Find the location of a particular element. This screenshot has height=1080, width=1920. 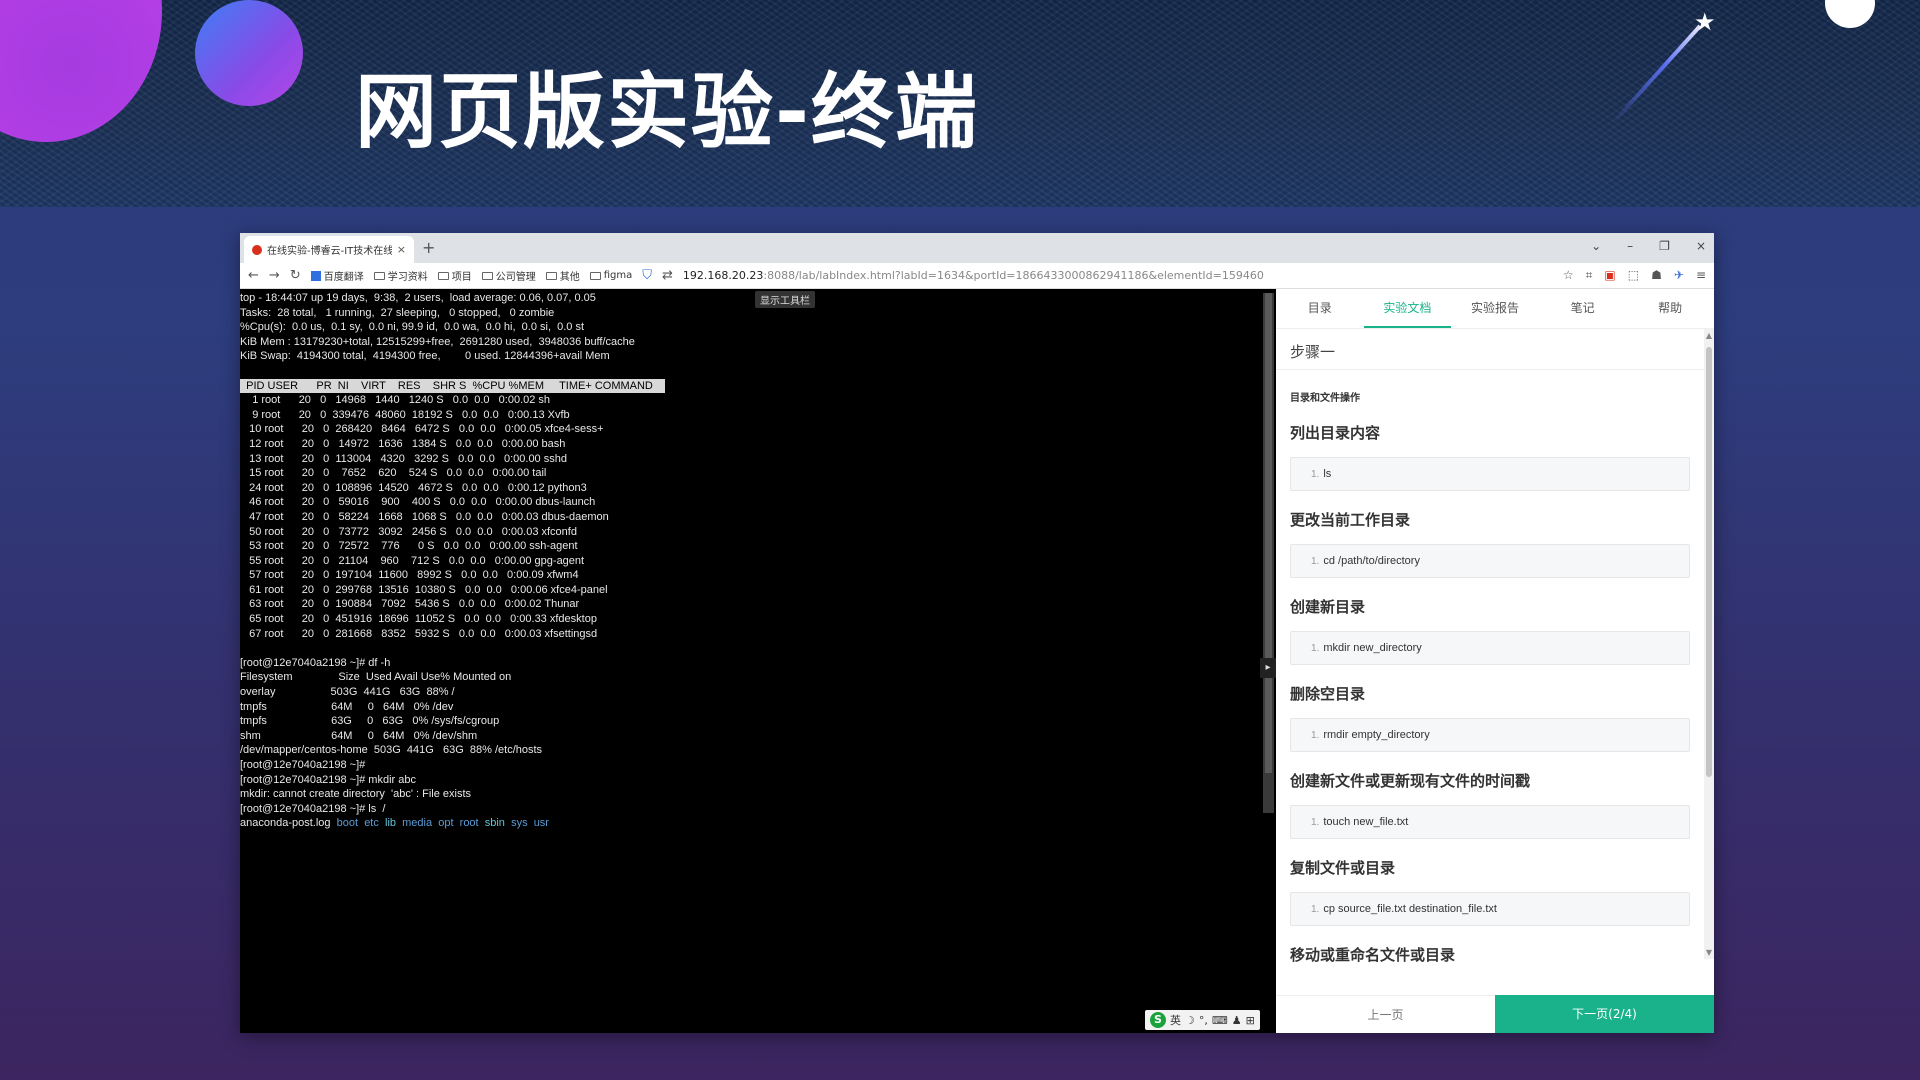

next-page-button: 下一页(2/4) is located at coordinates (1604, 1014).